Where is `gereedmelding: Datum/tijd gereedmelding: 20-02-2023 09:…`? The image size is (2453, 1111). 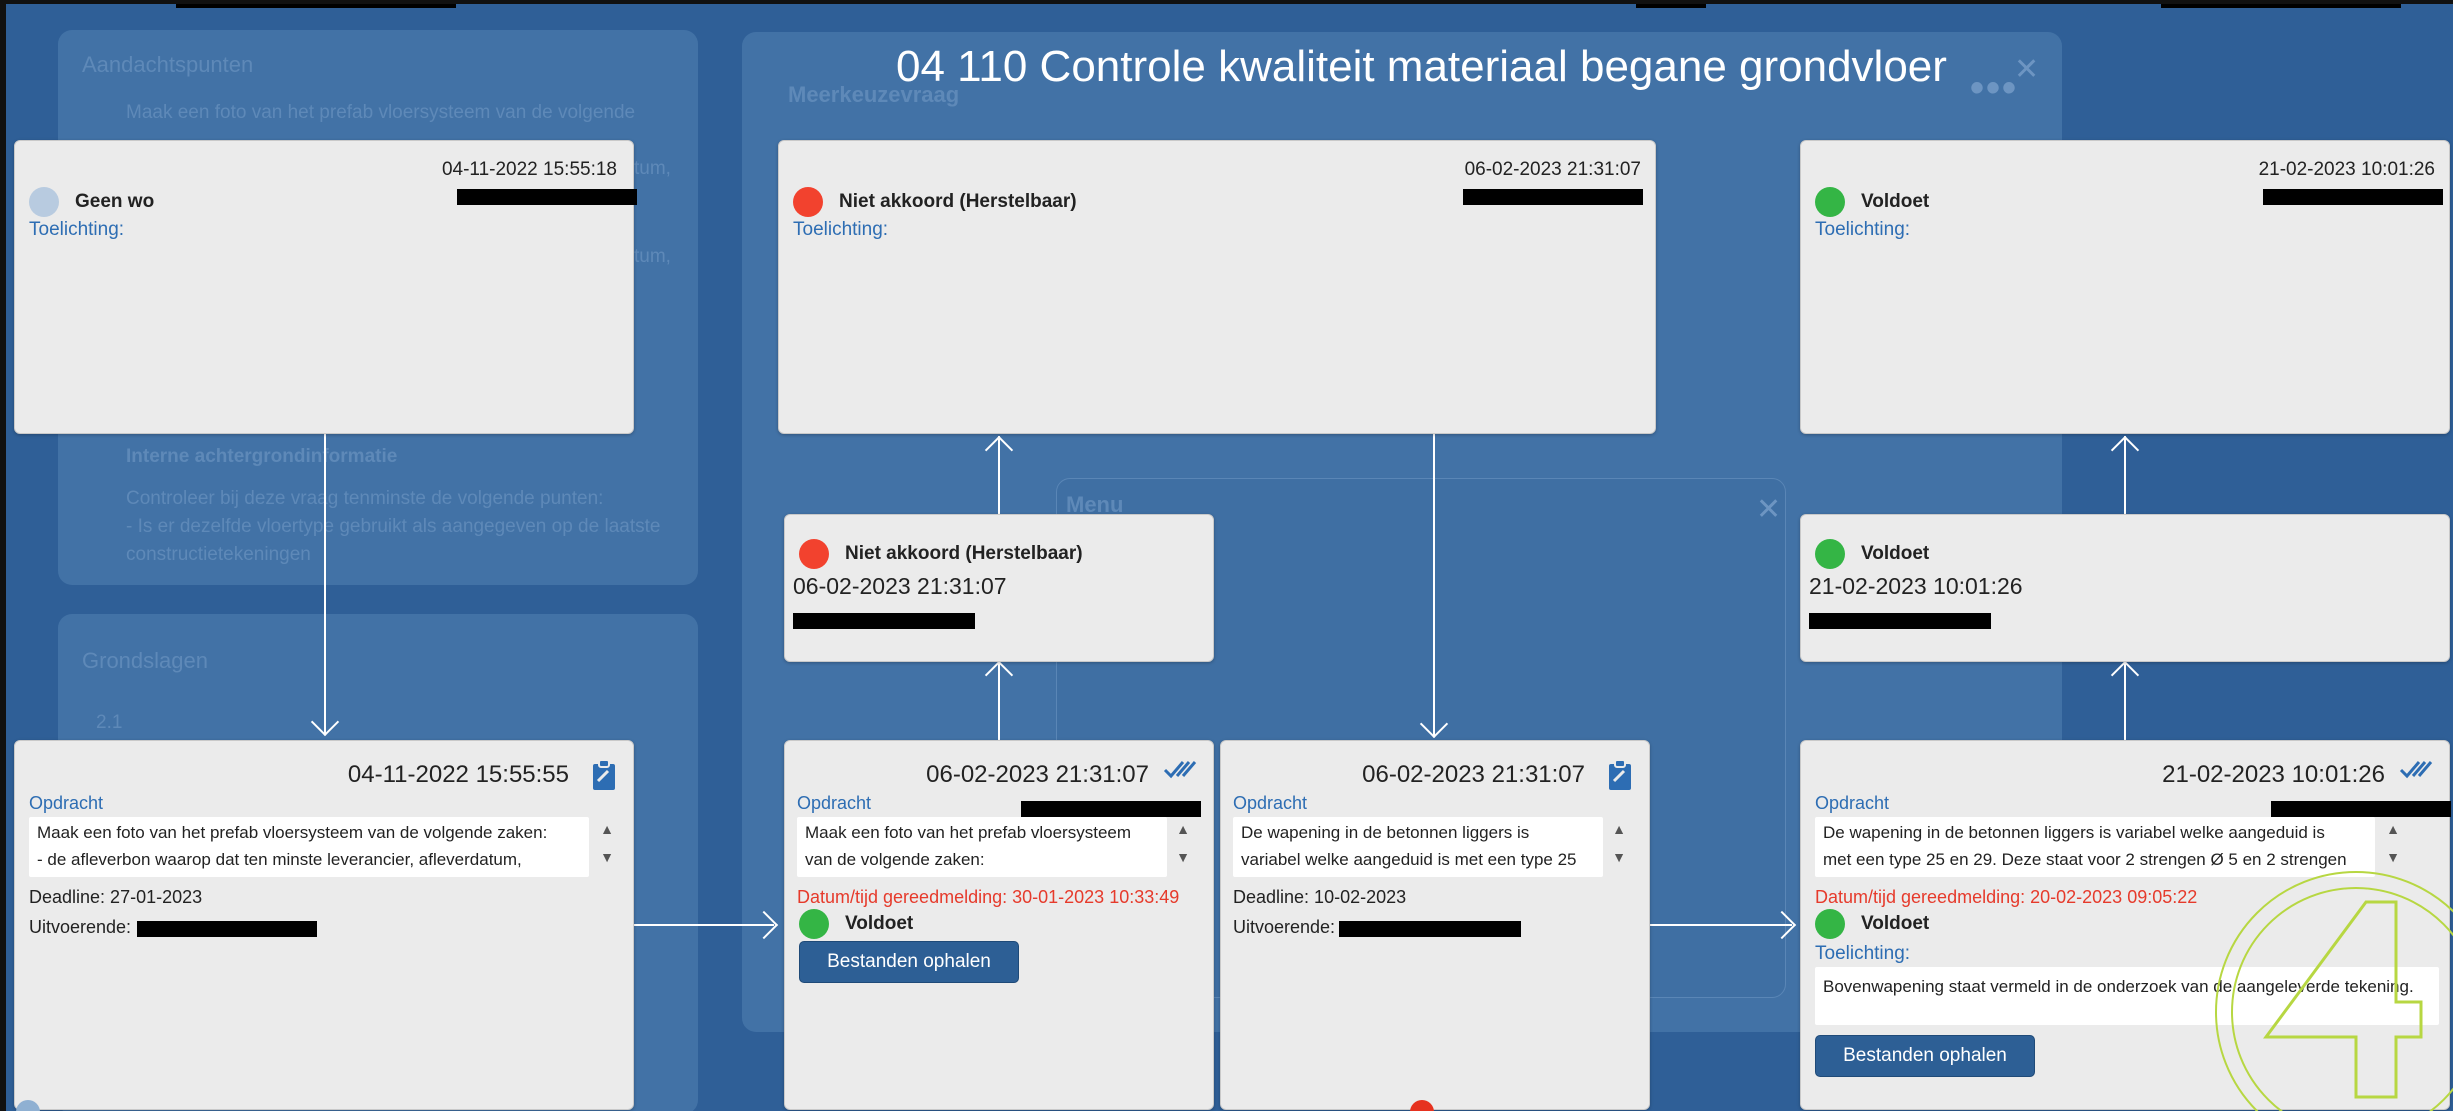
gereedmelding: Datum/tijd gereedmelding: 20-02-2023 09:… is located at coordinates (2006, 897).